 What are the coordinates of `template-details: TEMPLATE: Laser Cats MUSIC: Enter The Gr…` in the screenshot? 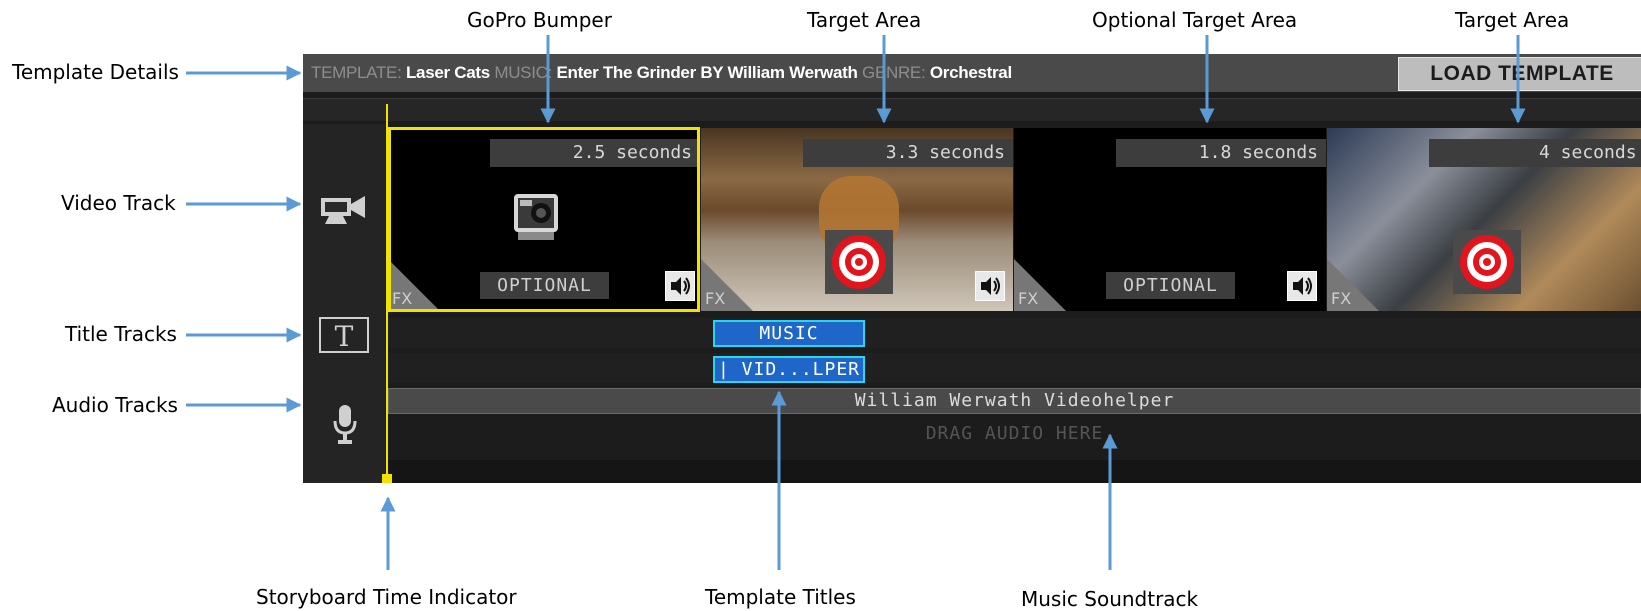 It's located at (661, 73).